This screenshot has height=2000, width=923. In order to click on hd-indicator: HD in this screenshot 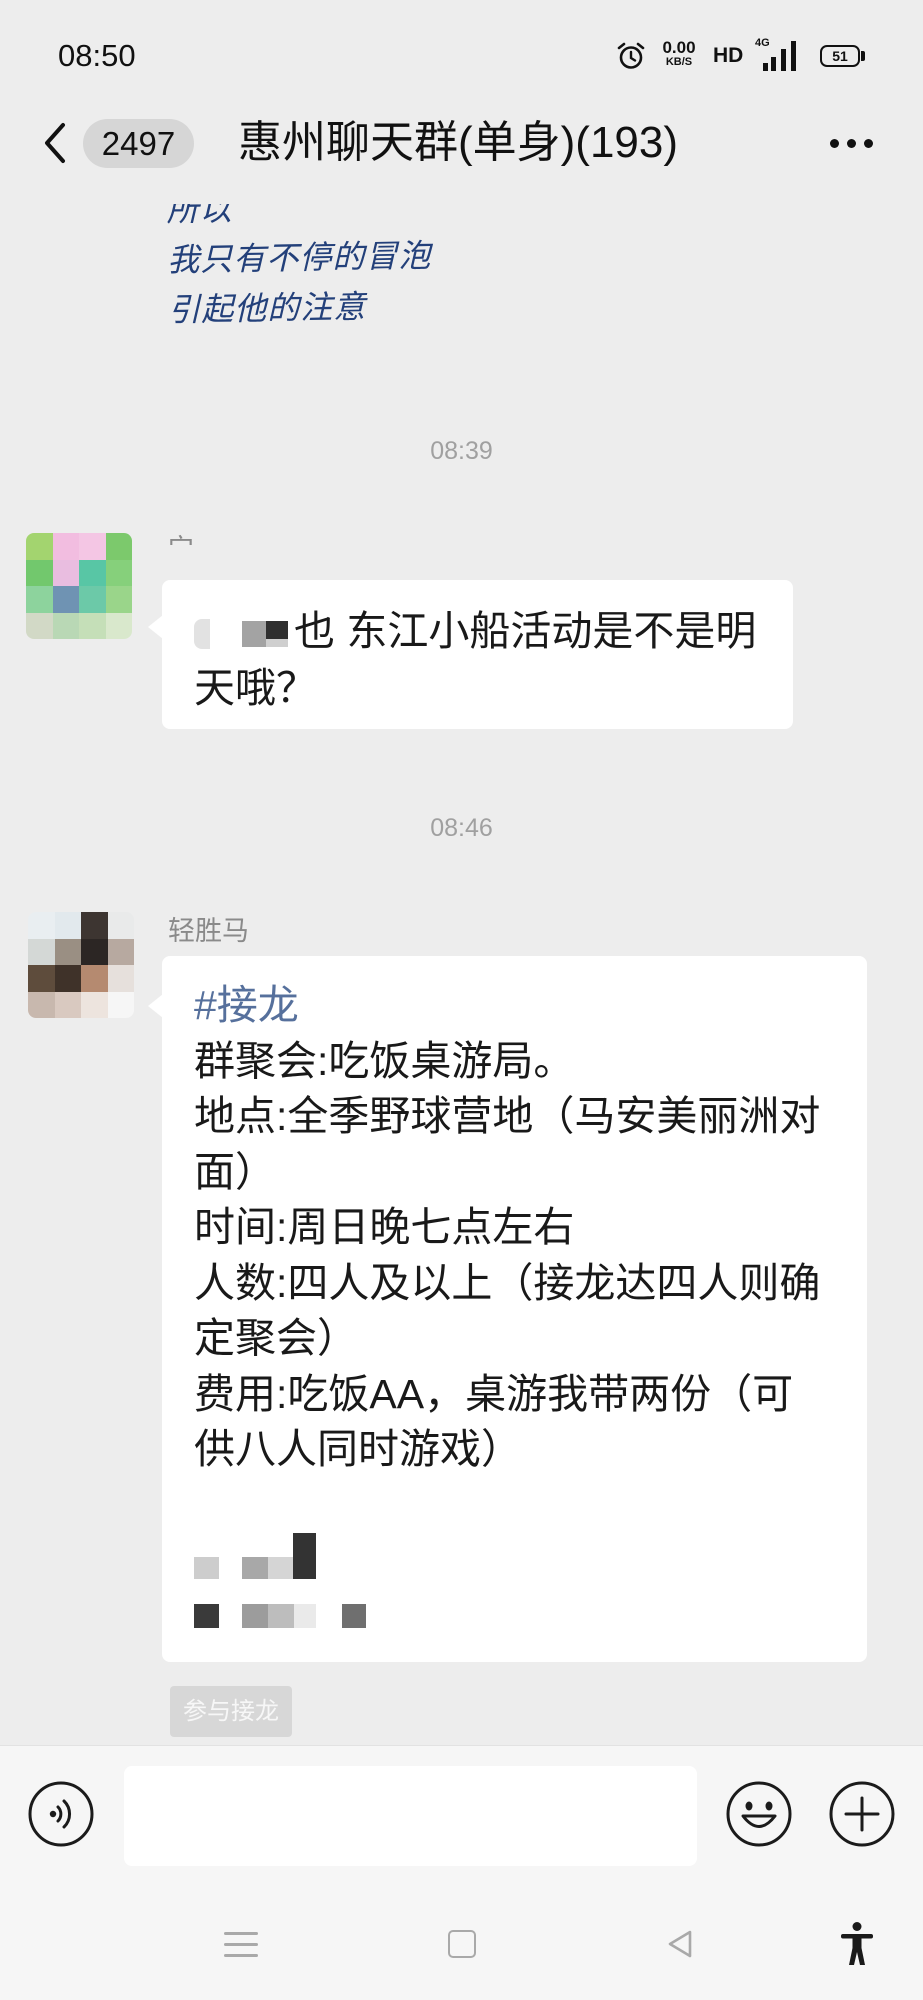, I will do `click(728, 55)`.